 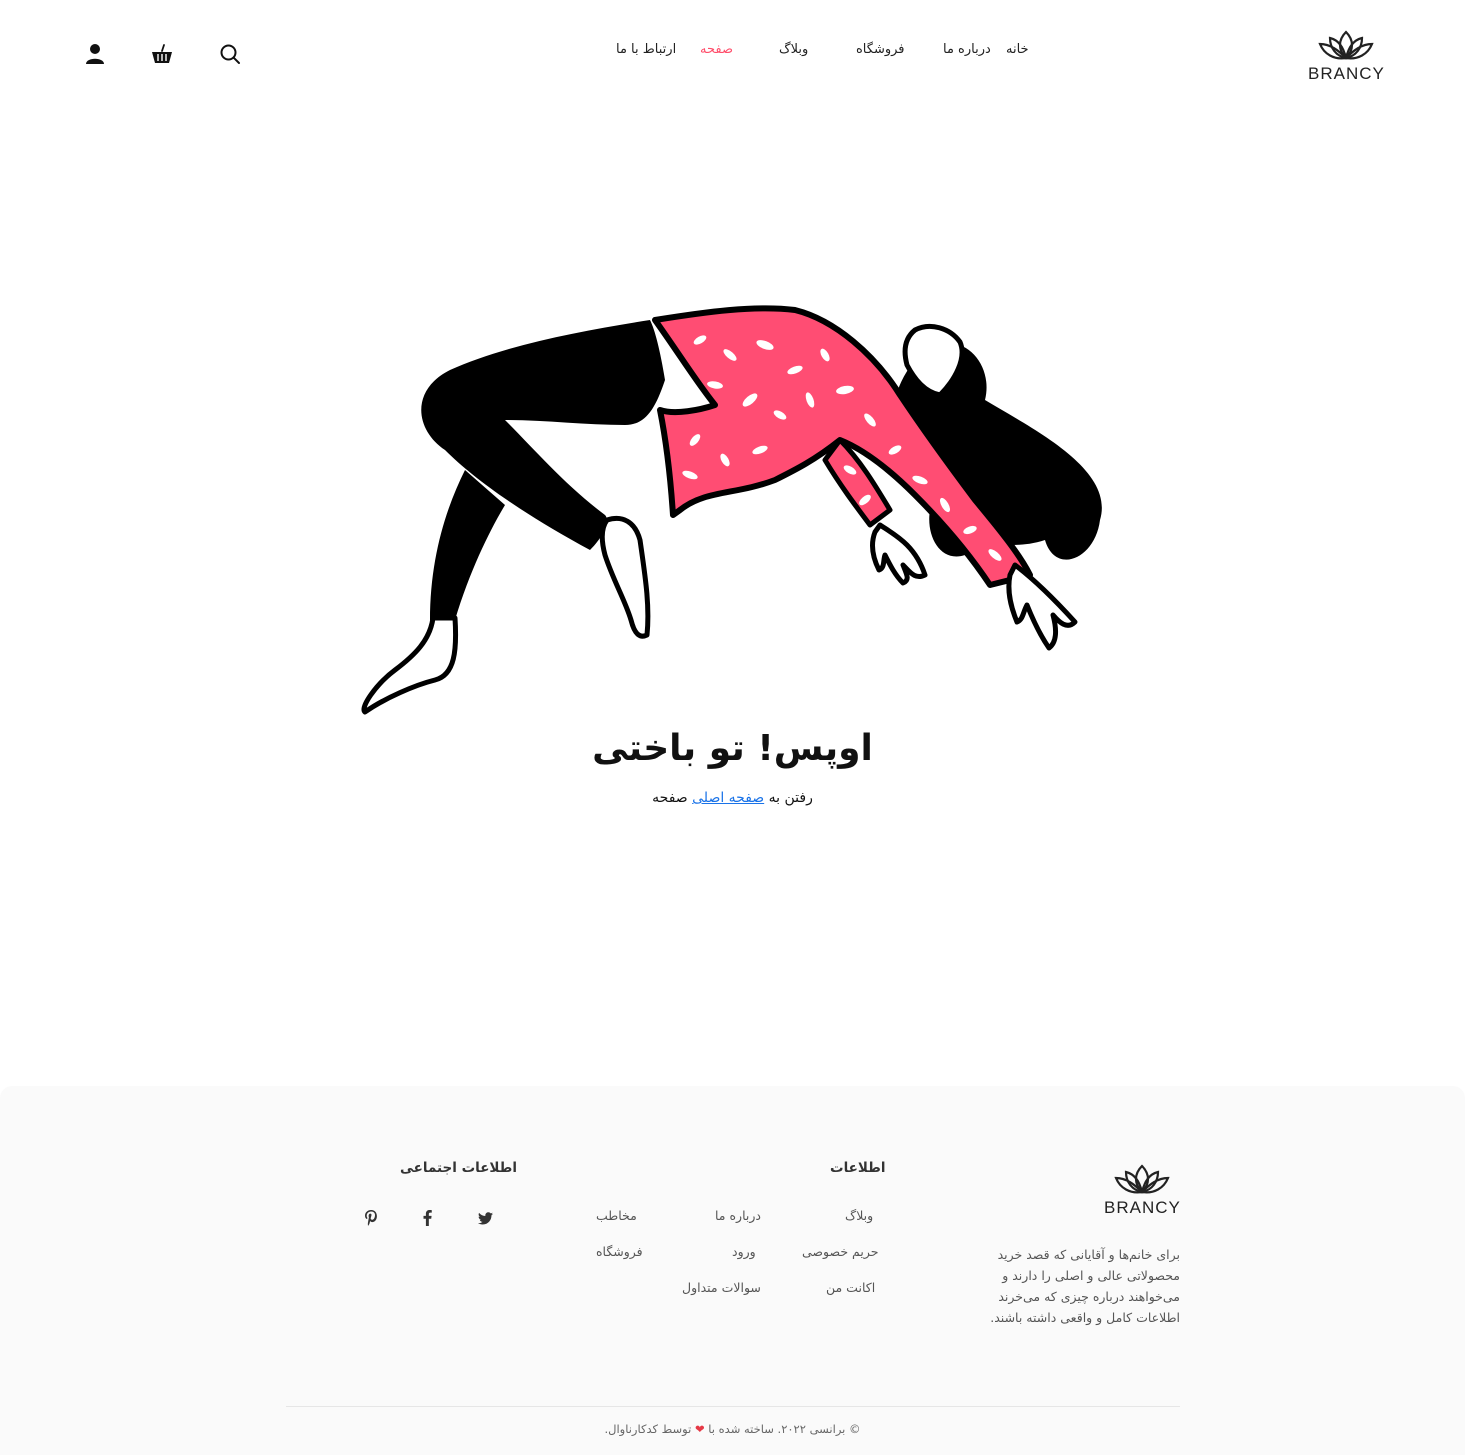 I want to click on footer-link-faq: سوالات متداول, so click(x=721, y=1287).